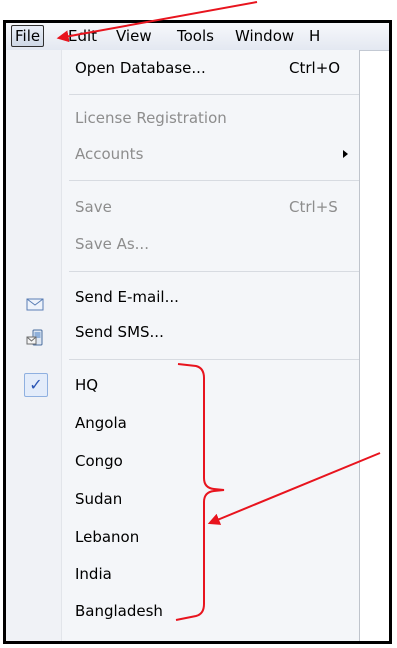 This screenshot has width=397, height=648. Describe the element at coordinates (182, 385) in the screenshot. I see `menu-item-db-hq: ✓ HQ` at that location.